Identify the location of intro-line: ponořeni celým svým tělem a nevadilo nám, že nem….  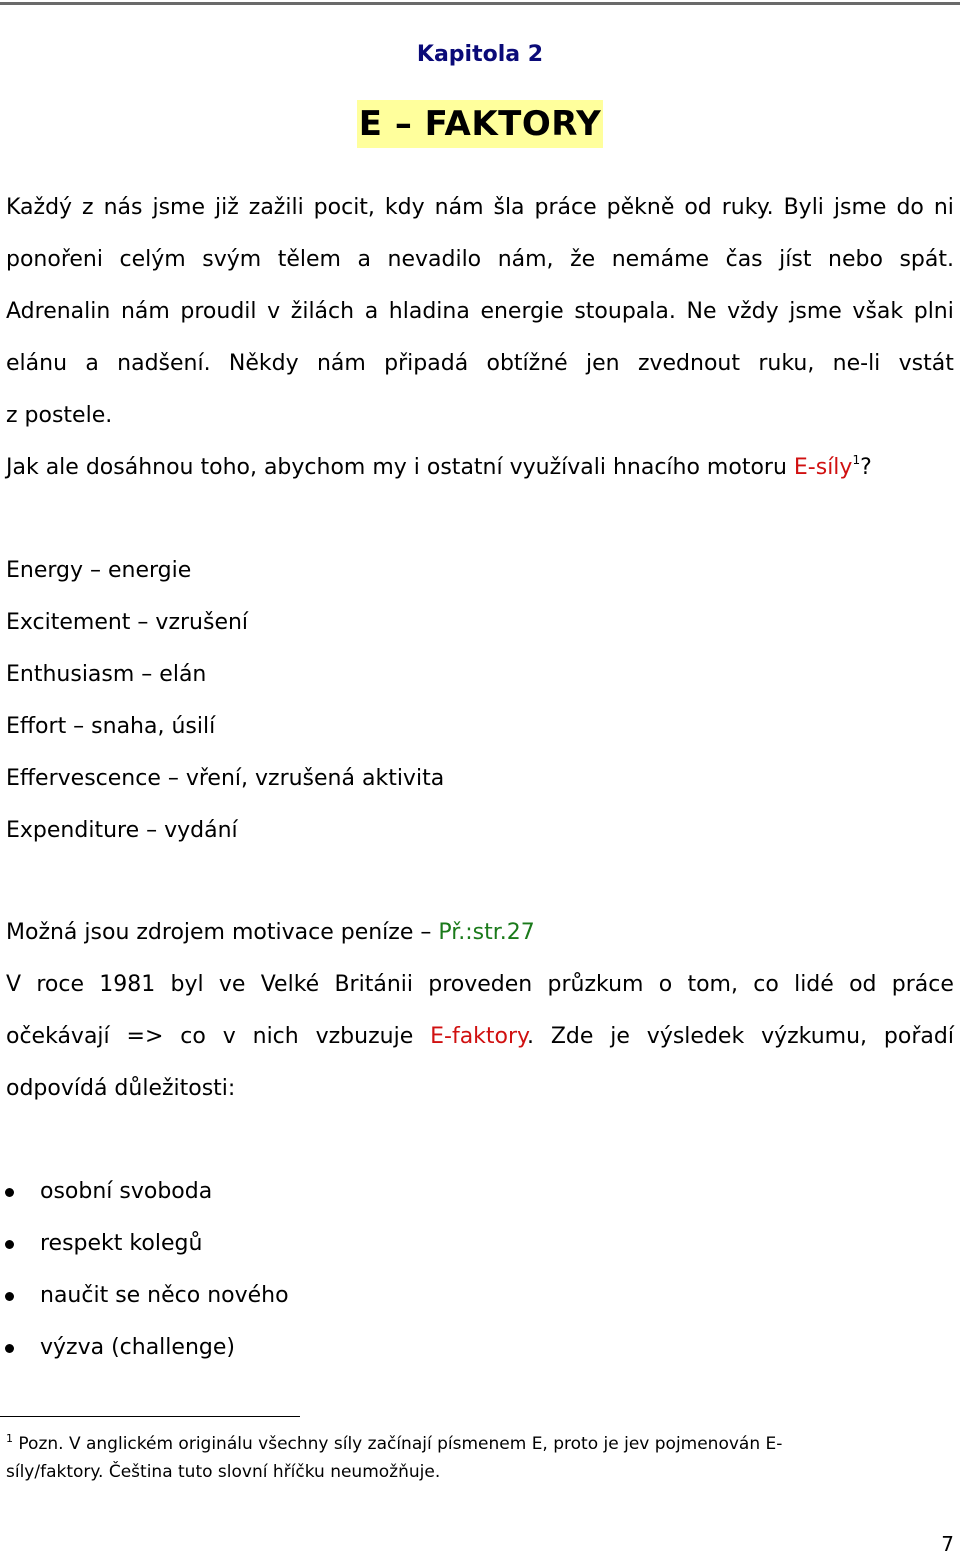
(480, 260).